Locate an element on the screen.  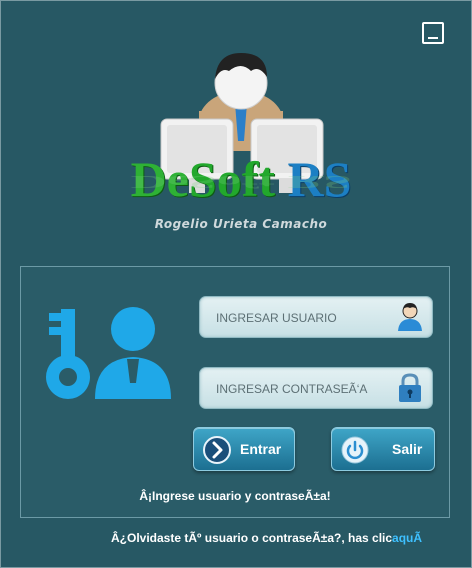
username-field is located at coordinates (316, 317).